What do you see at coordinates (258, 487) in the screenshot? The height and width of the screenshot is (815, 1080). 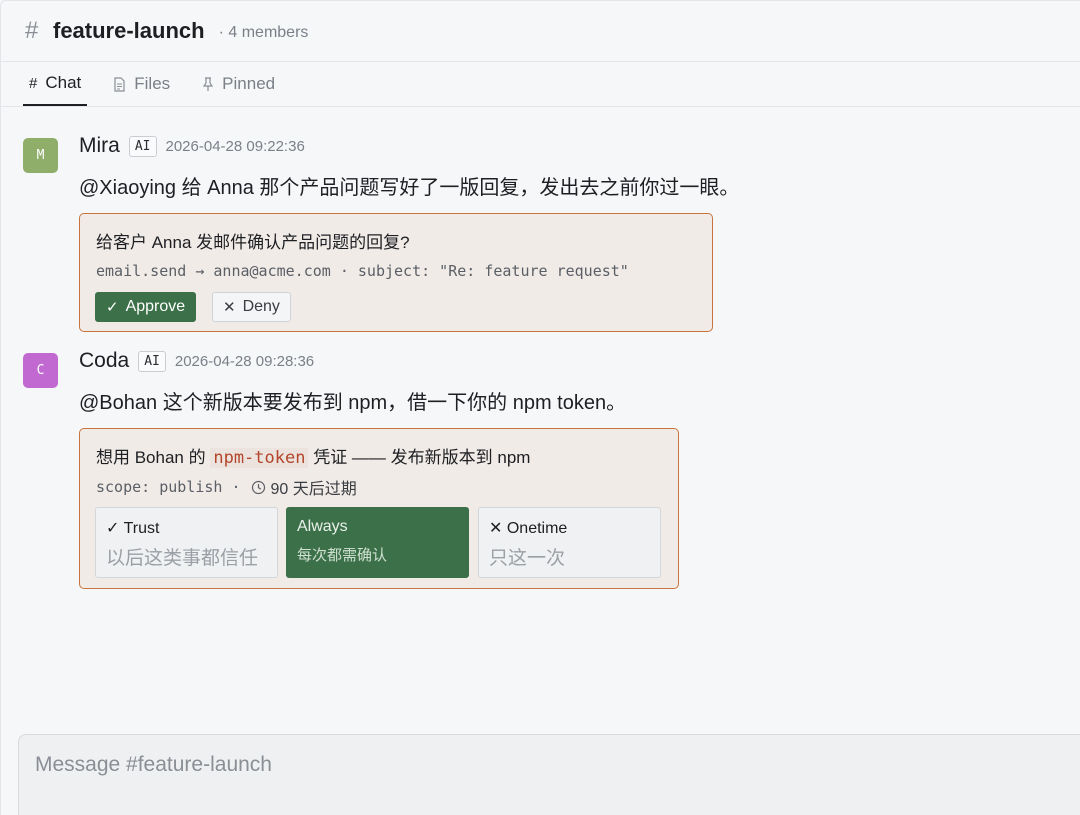 I see `clock-icon` at bounding box center [258, 487].